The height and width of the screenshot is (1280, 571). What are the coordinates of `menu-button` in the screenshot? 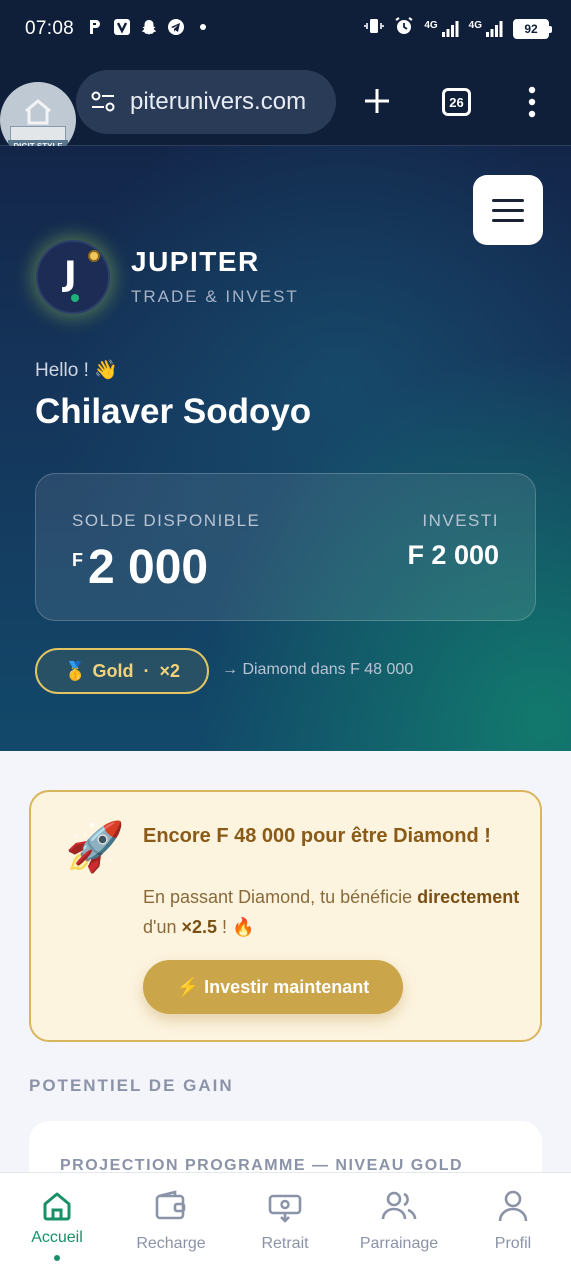 It's located at (508, 210).